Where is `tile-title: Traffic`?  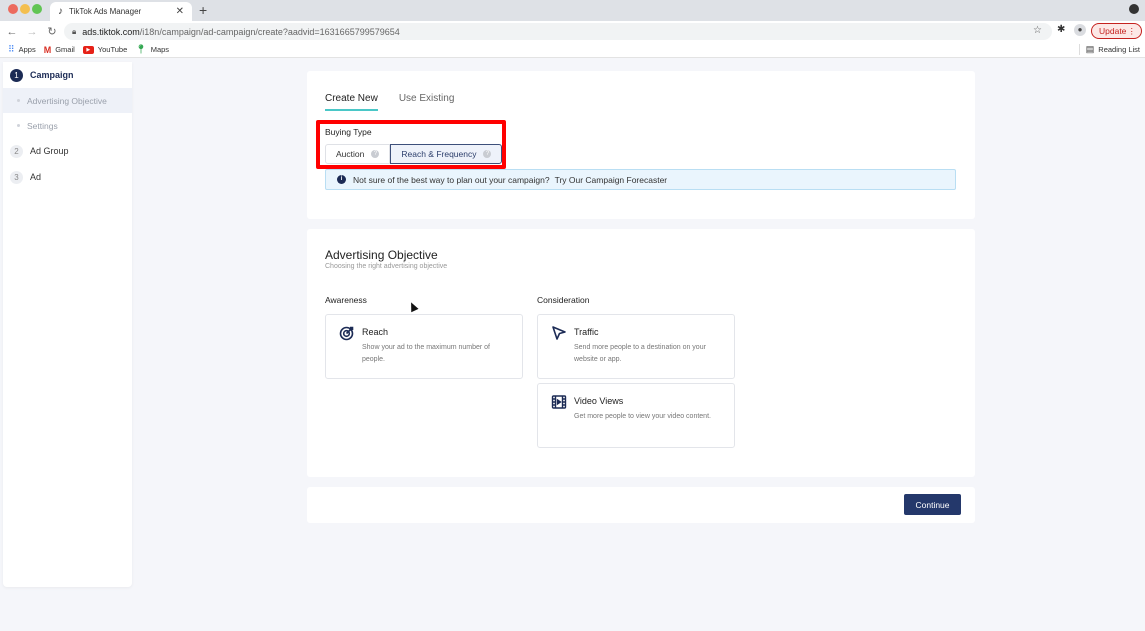
tile-title: Traffic is located at coordinates (586, 332).